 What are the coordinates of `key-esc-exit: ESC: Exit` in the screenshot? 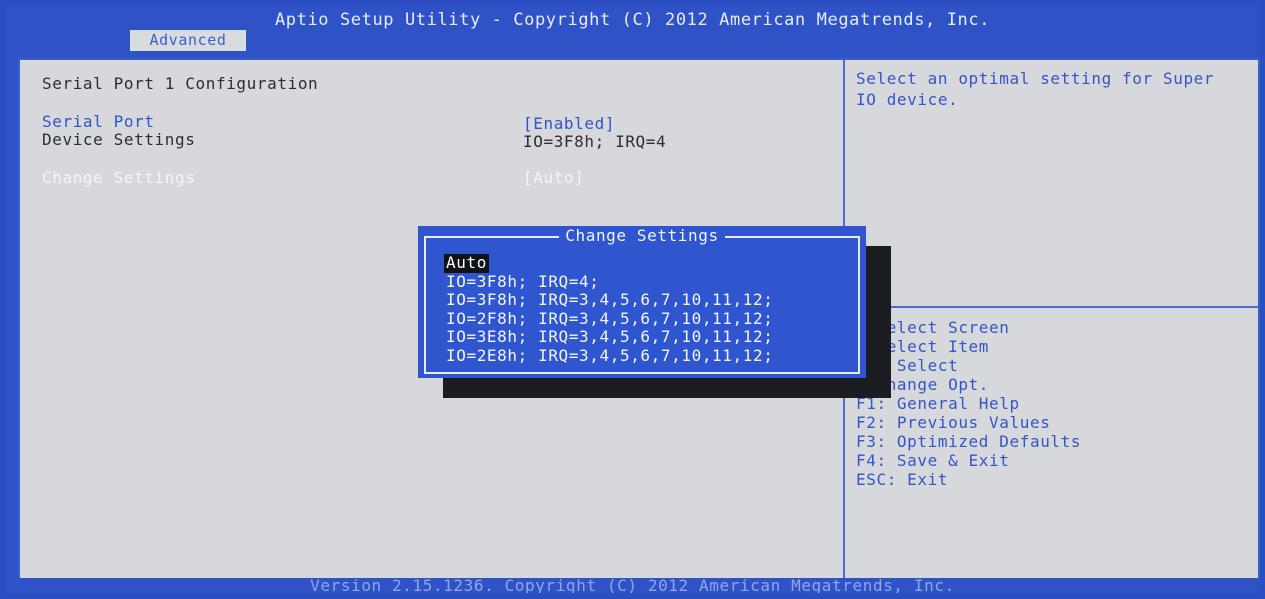 It's located at (902, 479).